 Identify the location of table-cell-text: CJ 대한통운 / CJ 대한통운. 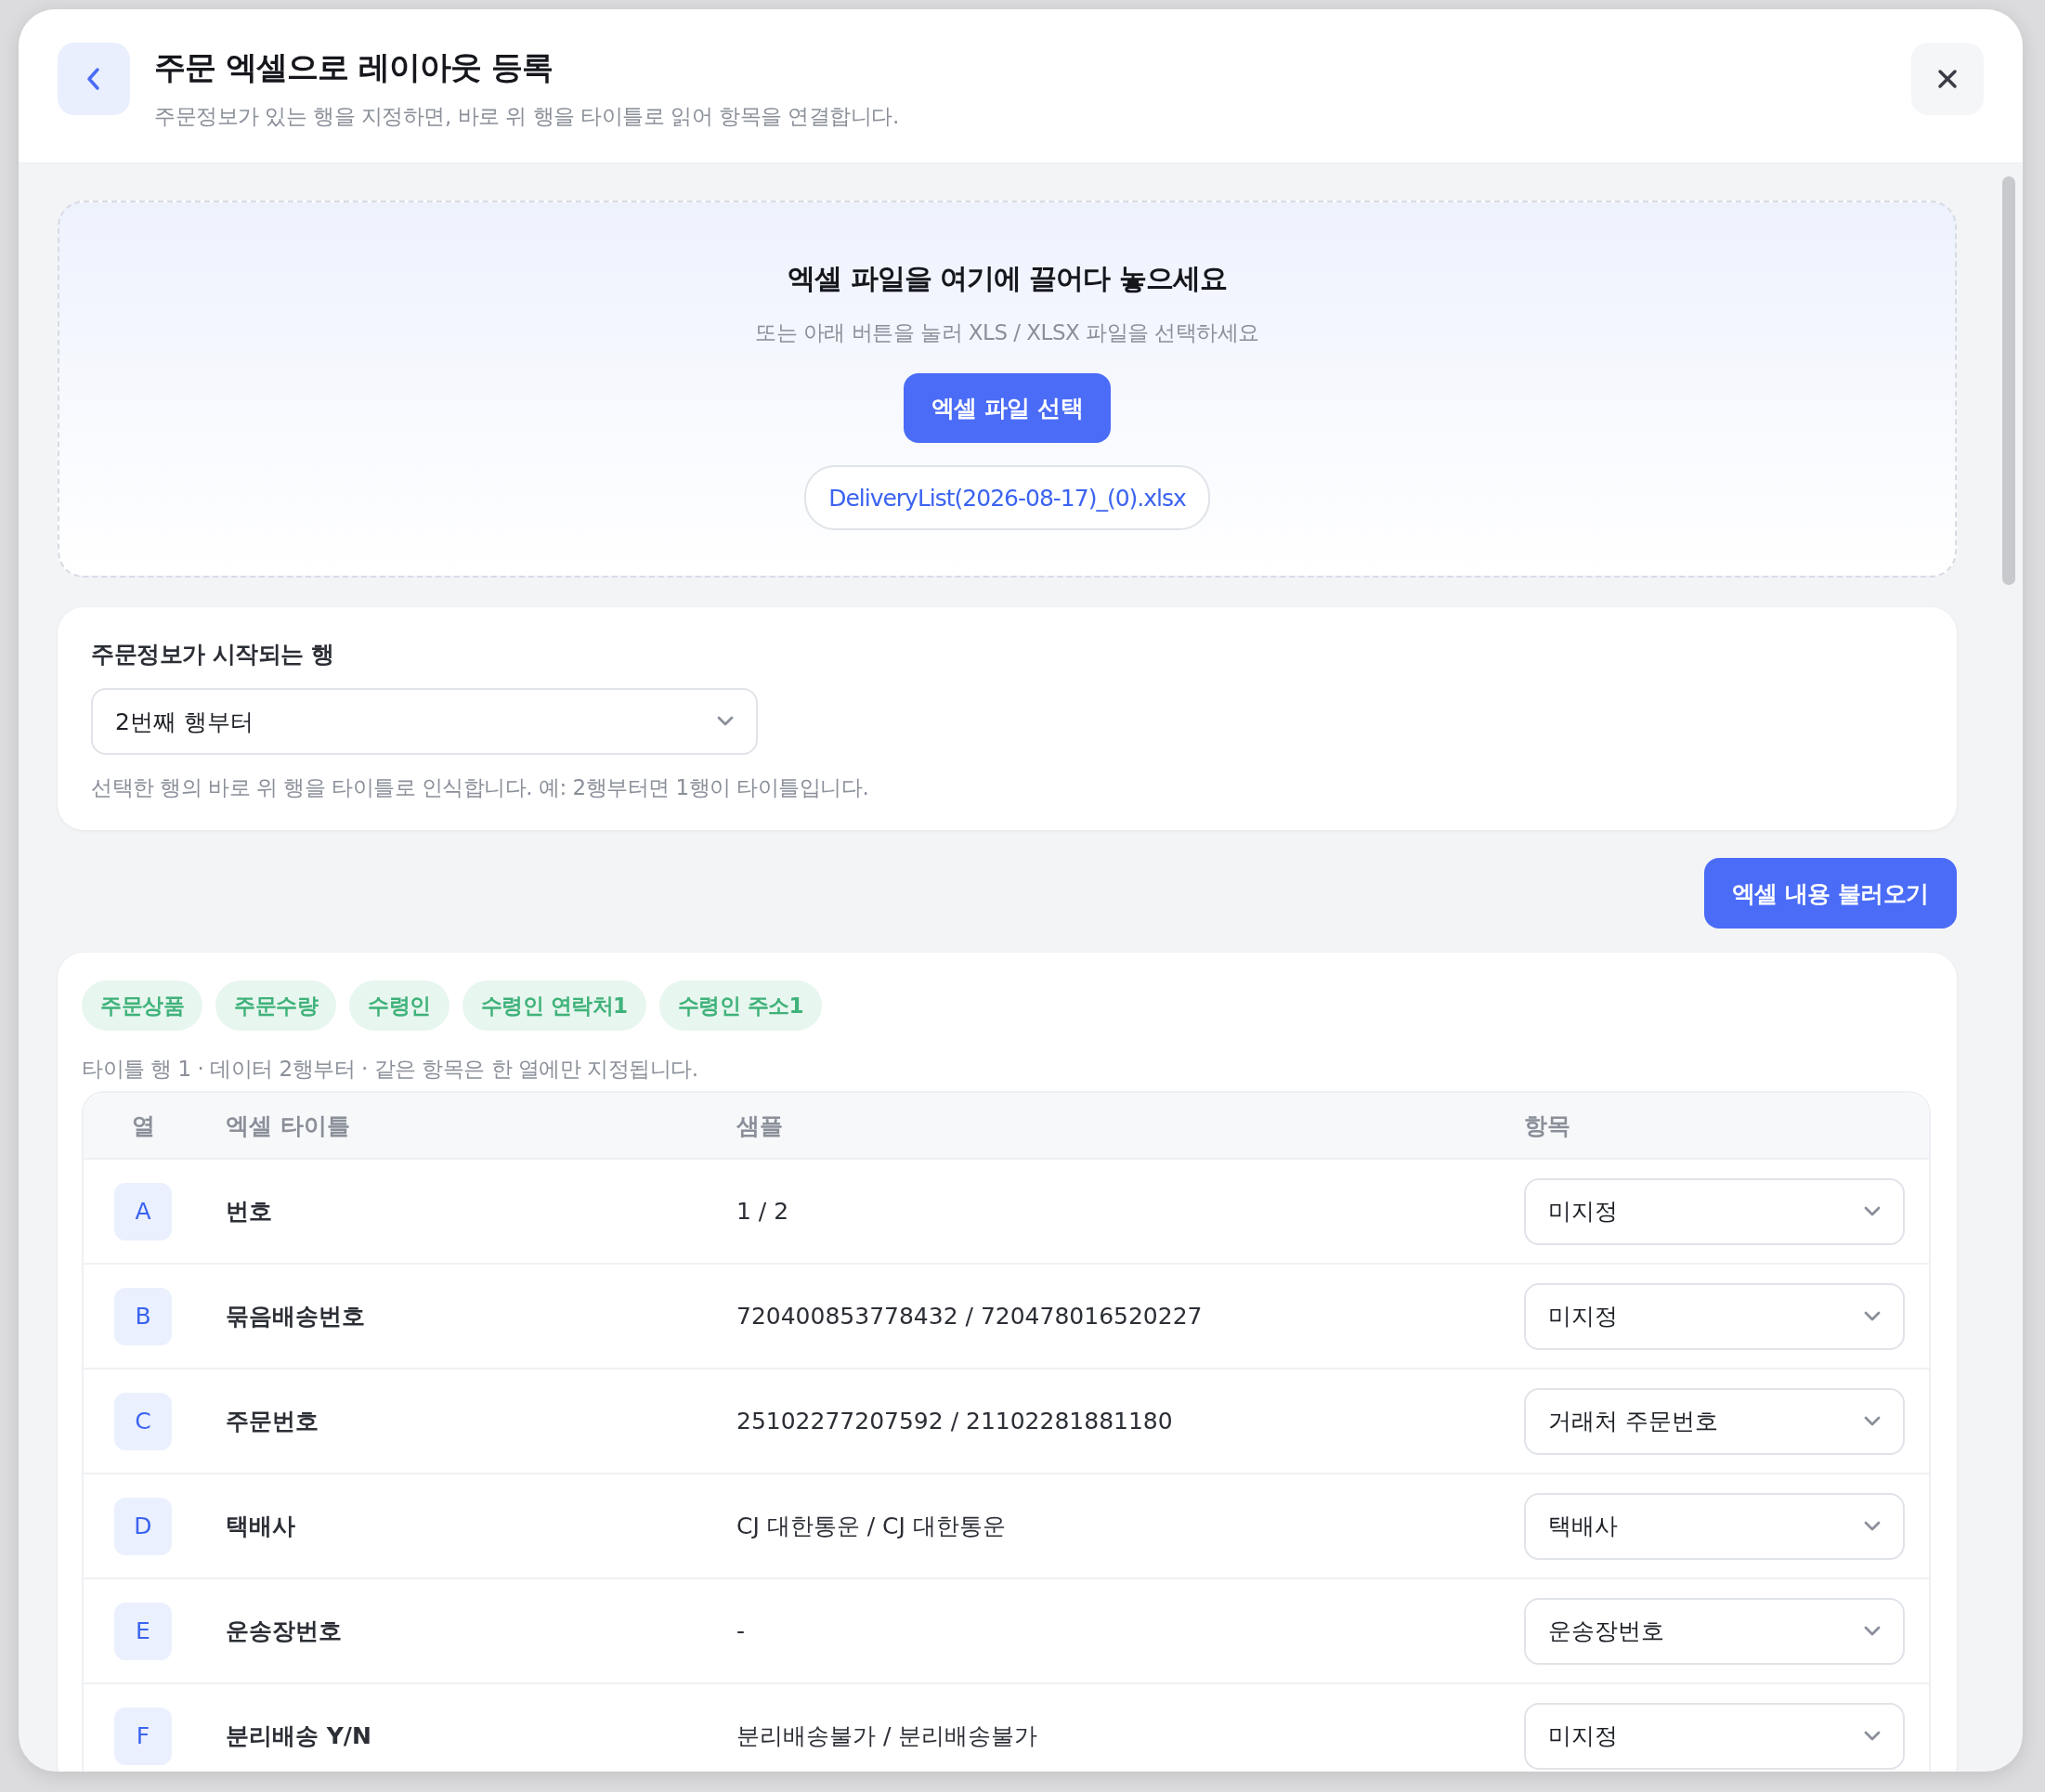
(871, 1526).